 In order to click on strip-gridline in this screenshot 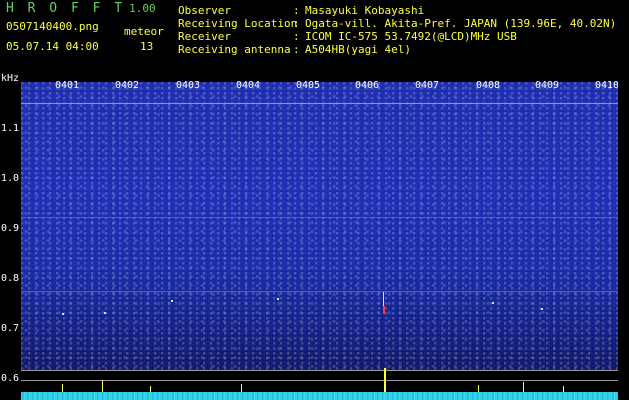, I will do `click(319, 380)`.